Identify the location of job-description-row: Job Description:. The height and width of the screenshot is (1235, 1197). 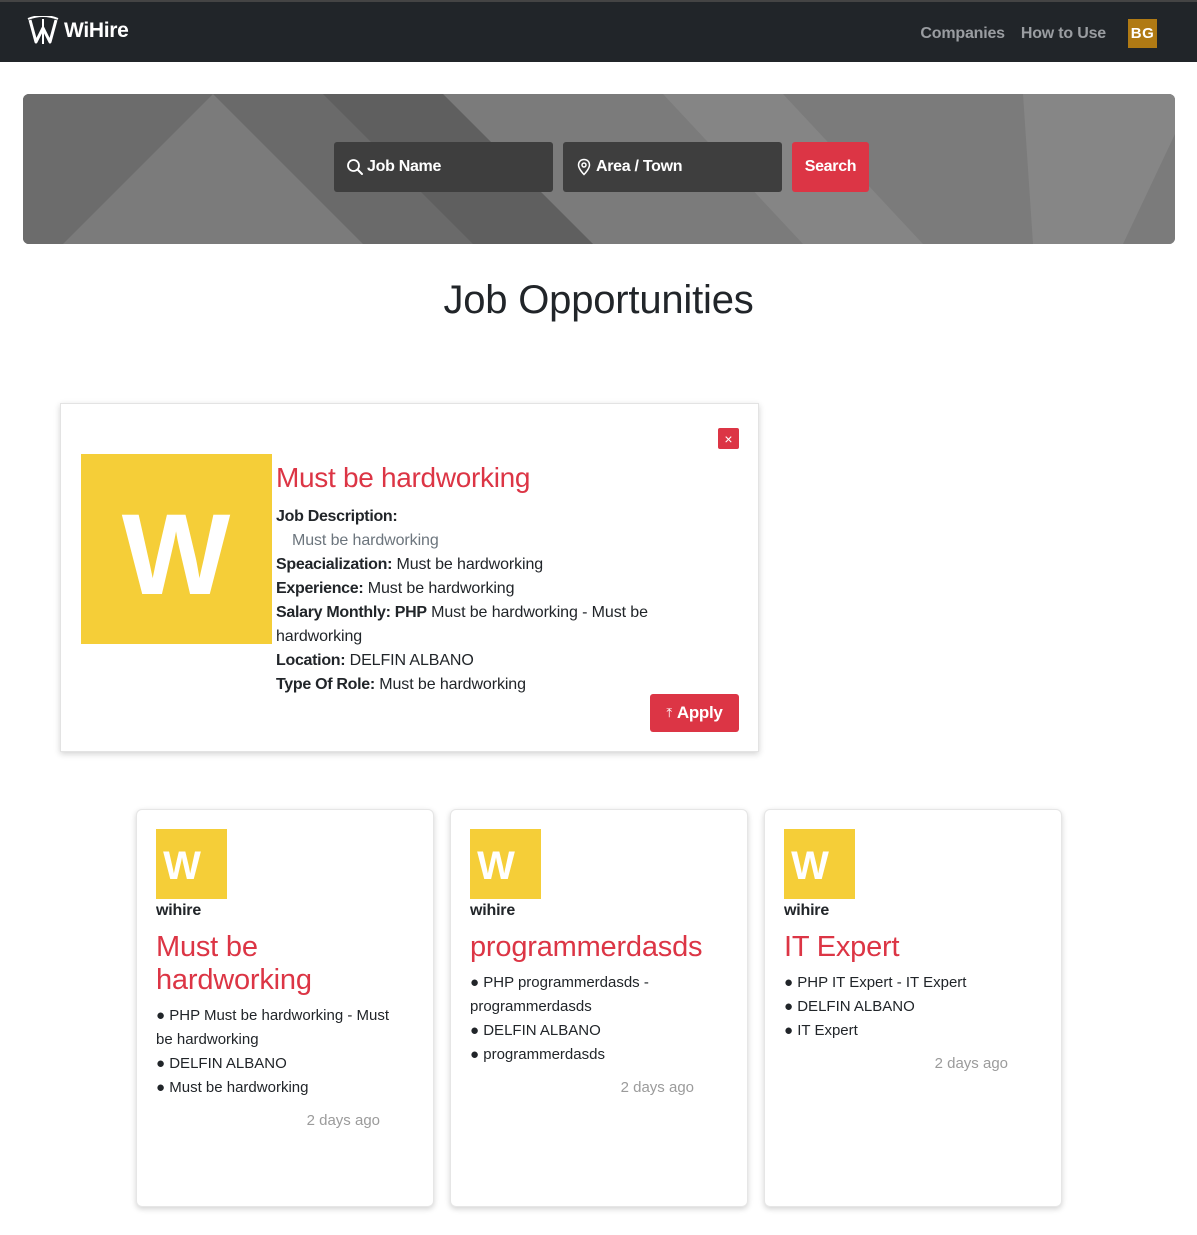
(501, 517).